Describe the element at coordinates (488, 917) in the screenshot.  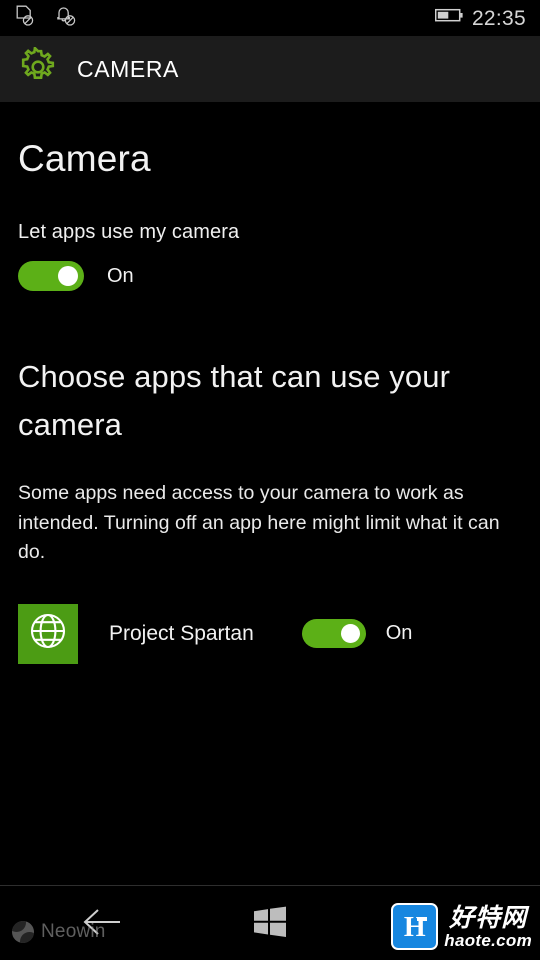
I see `haote-watermark-cn: 好特网` at that location.